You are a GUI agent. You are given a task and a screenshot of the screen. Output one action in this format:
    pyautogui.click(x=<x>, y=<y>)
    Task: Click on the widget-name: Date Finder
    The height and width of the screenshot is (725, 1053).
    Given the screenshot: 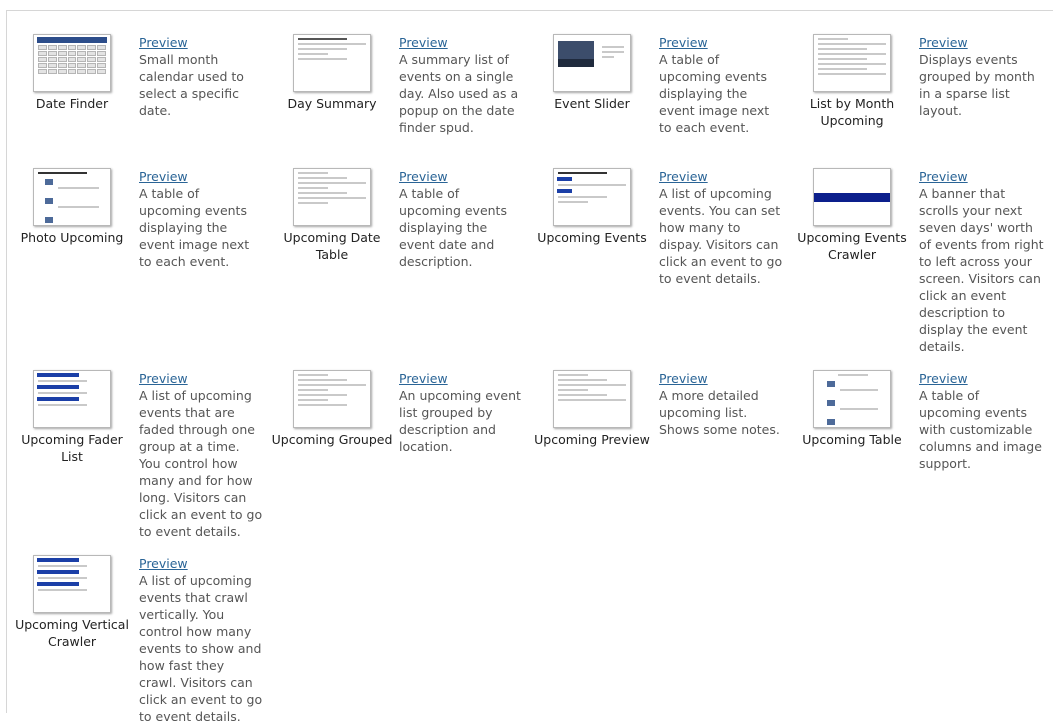 What is the action you would take?
    pyautogui.click(x=72, y=103)
    